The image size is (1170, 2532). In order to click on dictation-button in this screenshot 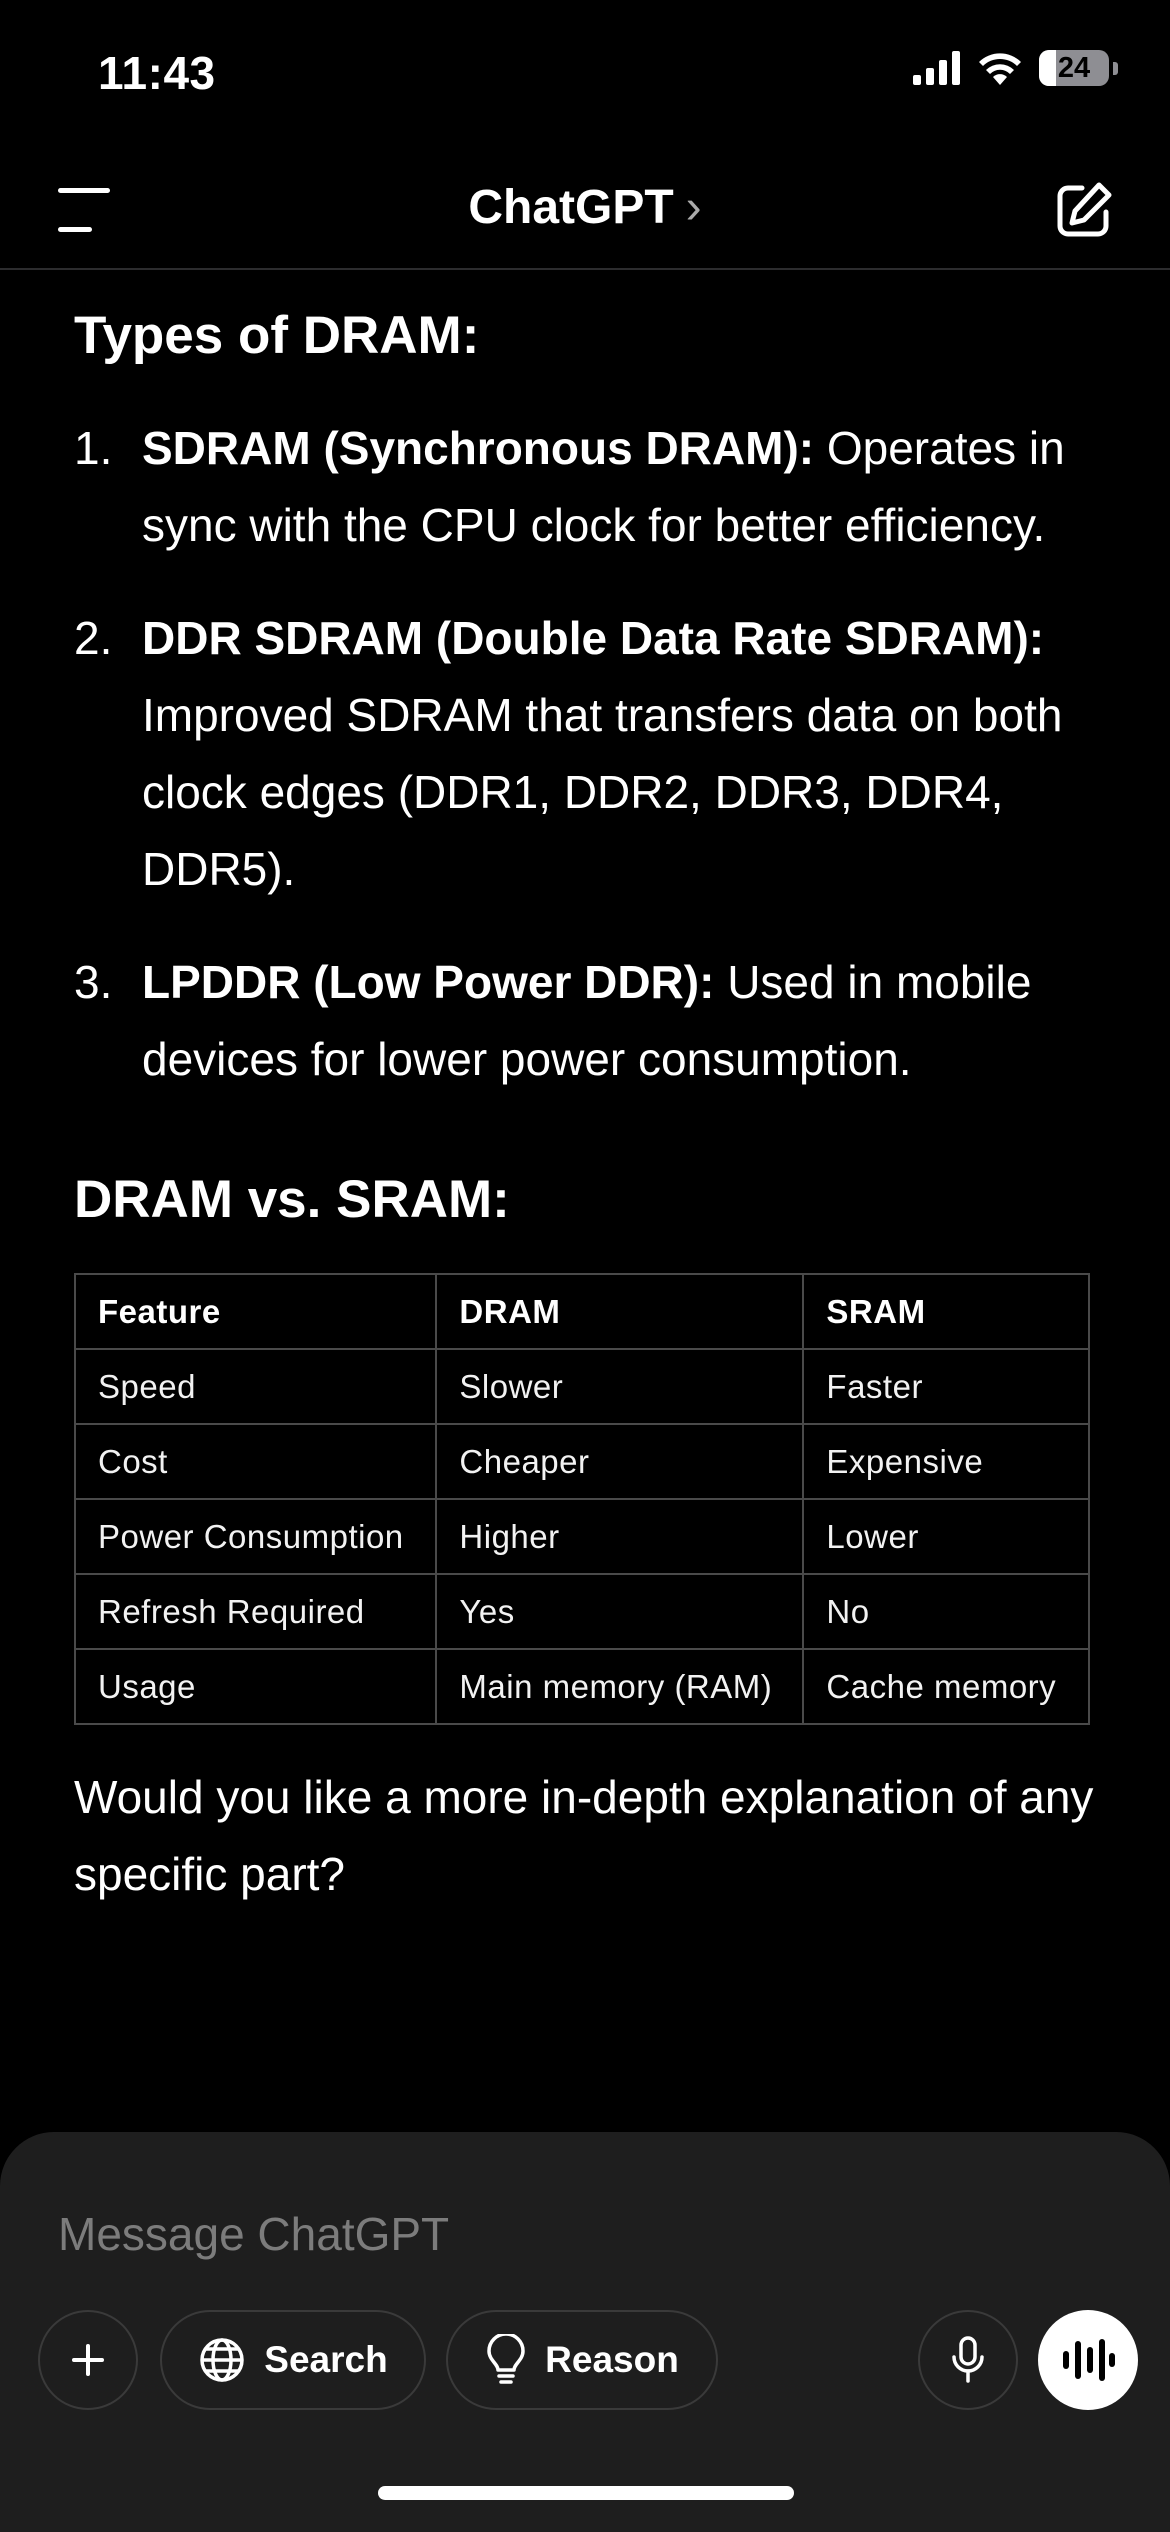, I will do `click(968, 2360)`.